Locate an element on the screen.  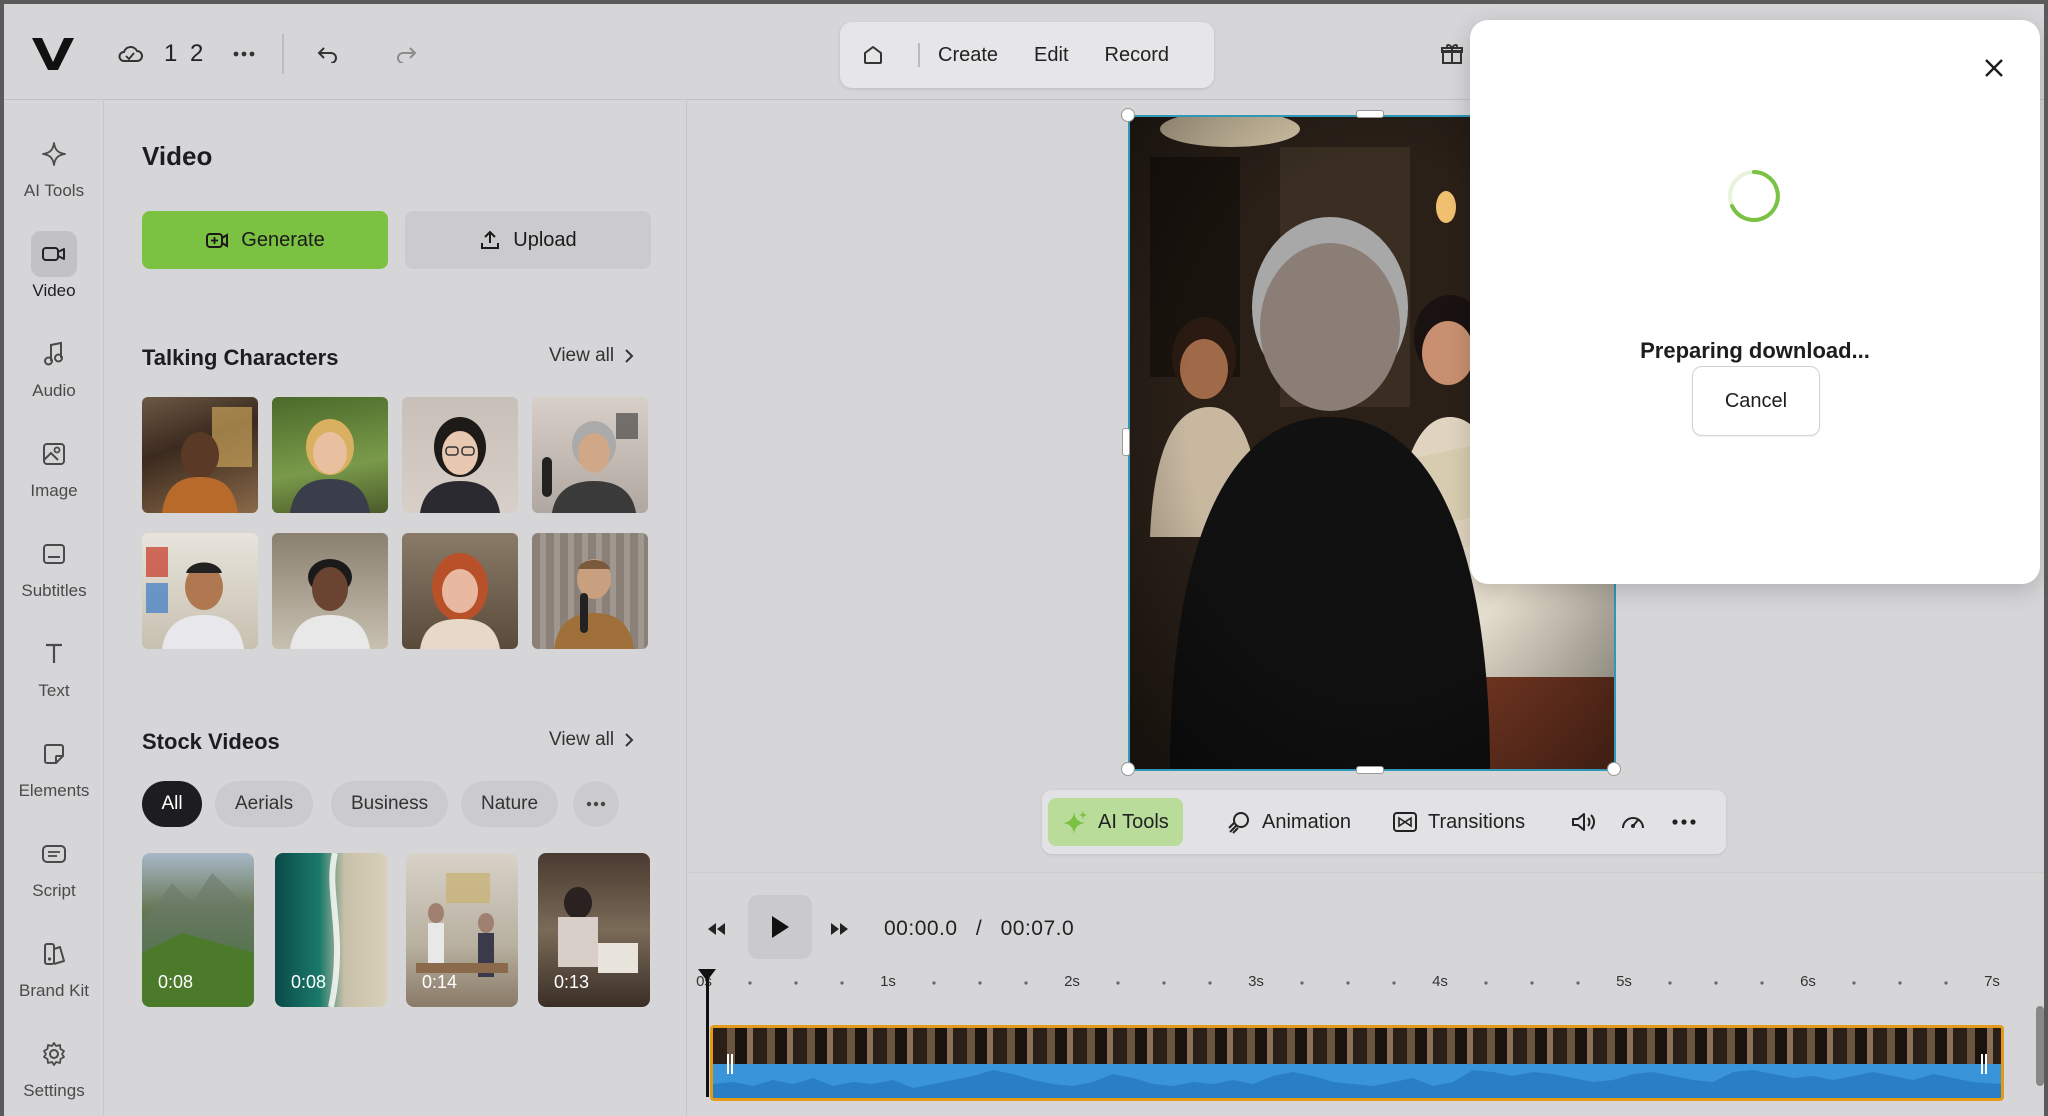
transitions-label: Transitions is located at coordinates (1477, 821).